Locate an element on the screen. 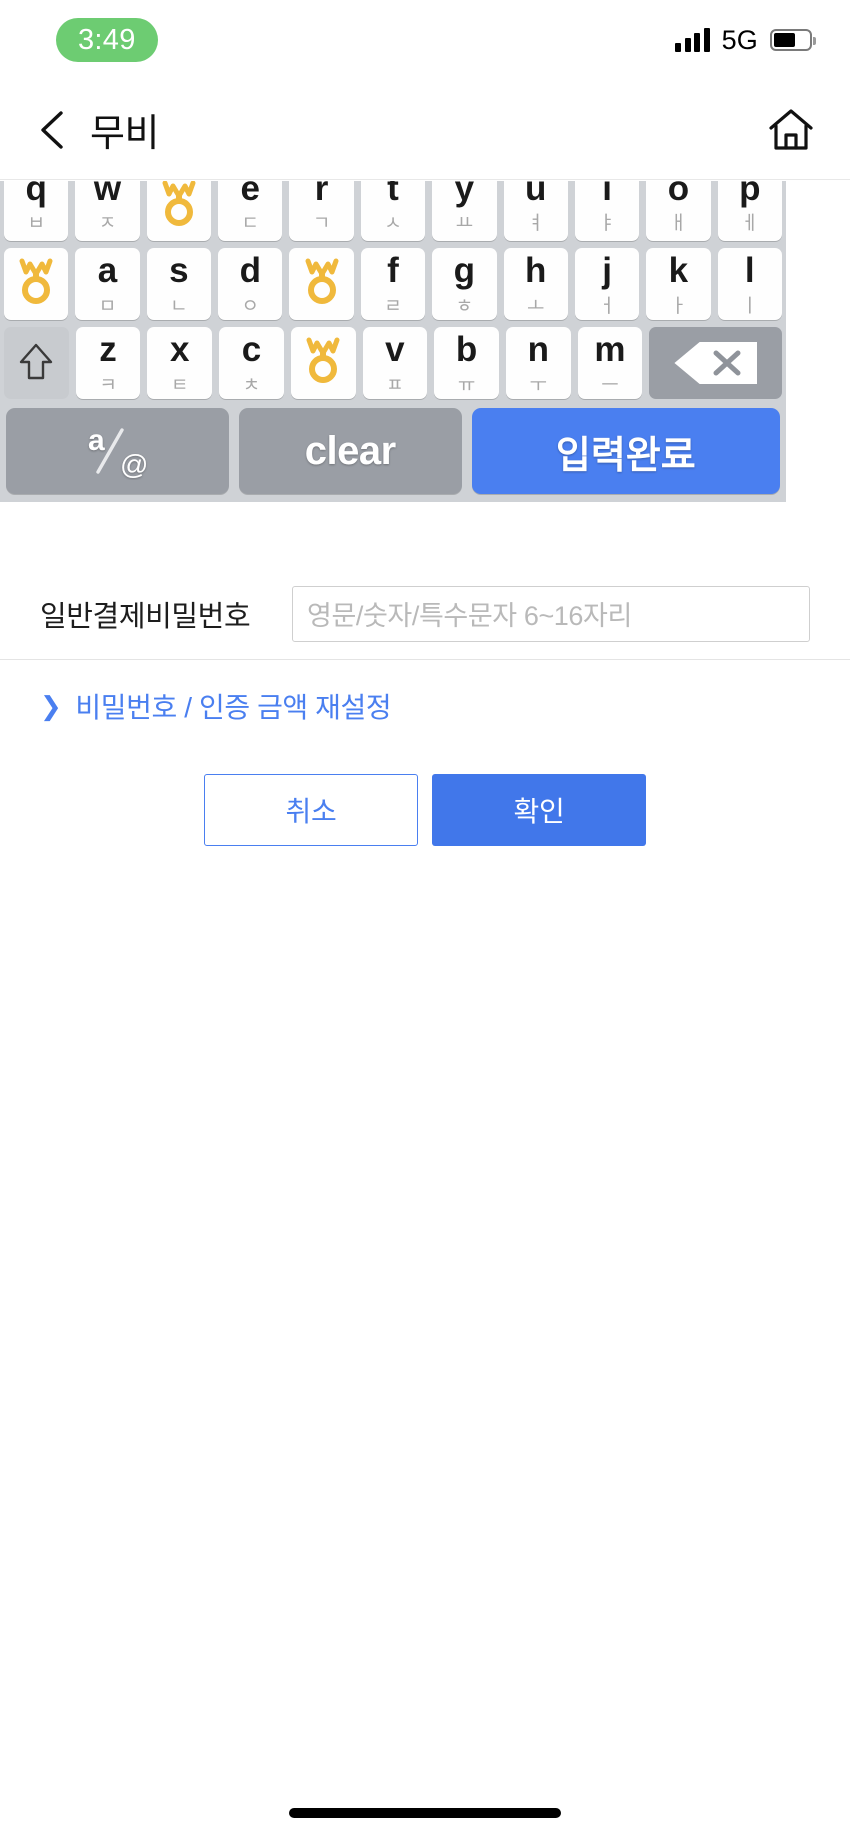 The width and height of the screenshot is (850, 1840). key-v: vㅍ is located at coordinates (395, 363).